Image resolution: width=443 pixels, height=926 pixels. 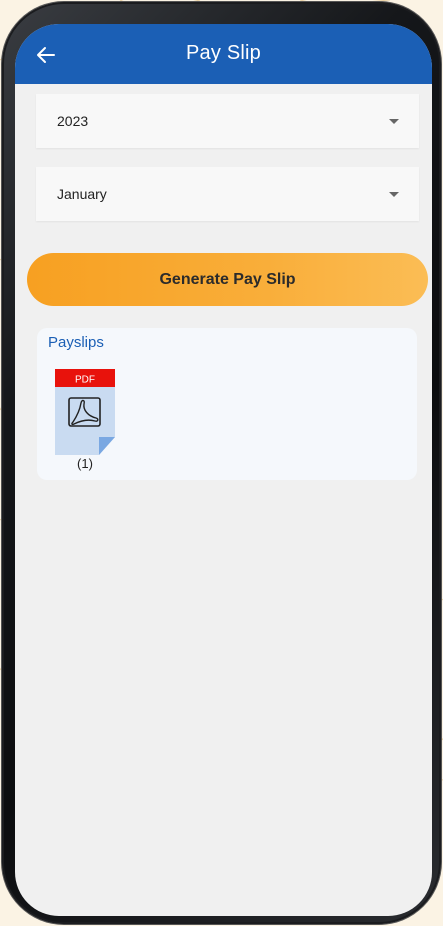 I want to click on app-bar: Pay Slip, so click(x=223, y=54).